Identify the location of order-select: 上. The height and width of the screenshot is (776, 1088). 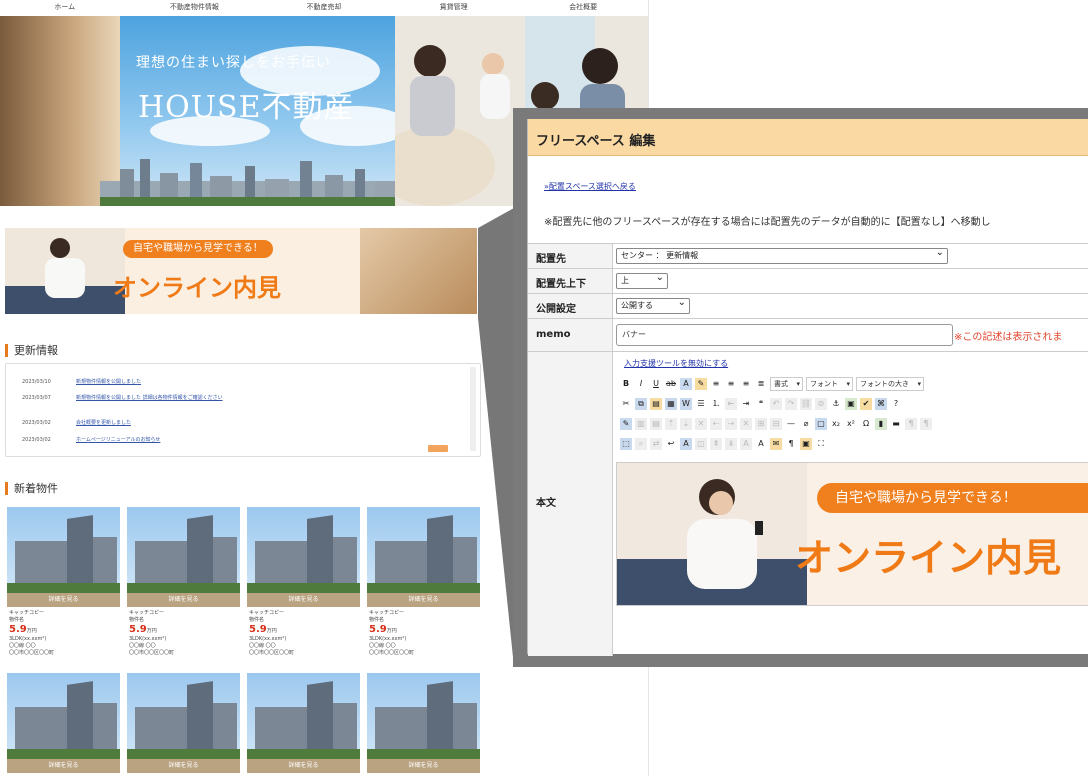
(642, 280).